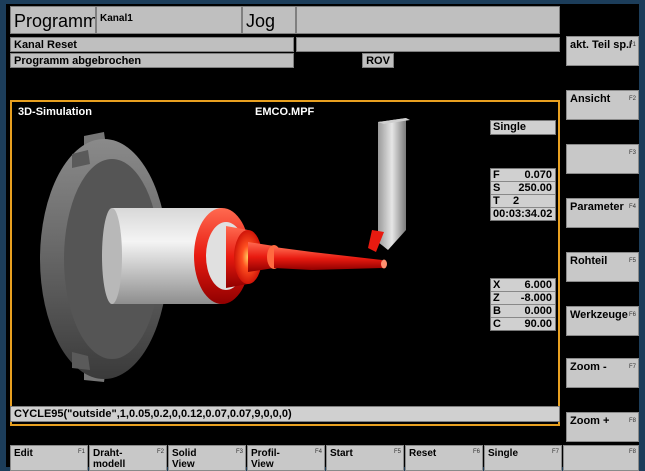 The height and width of the screenshot is (471, 645). Describe the element at coordinates (602, 427) in the screenshot. I see `softkey-zoom-in: Zoom + F8` at that location.